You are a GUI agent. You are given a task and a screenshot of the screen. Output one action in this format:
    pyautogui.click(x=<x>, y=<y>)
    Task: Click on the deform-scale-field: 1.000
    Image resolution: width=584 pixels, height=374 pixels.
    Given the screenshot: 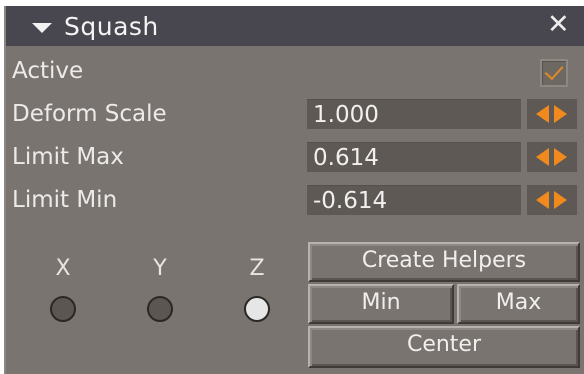 What is the action you would take?
    pyautogui.click(x=414, y=114)
    